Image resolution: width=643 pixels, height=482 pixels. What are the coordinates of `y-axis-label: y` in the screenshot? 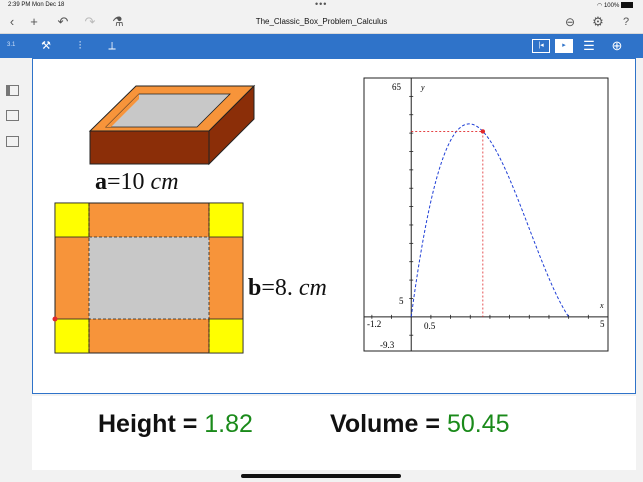 It's located at (422, 87).